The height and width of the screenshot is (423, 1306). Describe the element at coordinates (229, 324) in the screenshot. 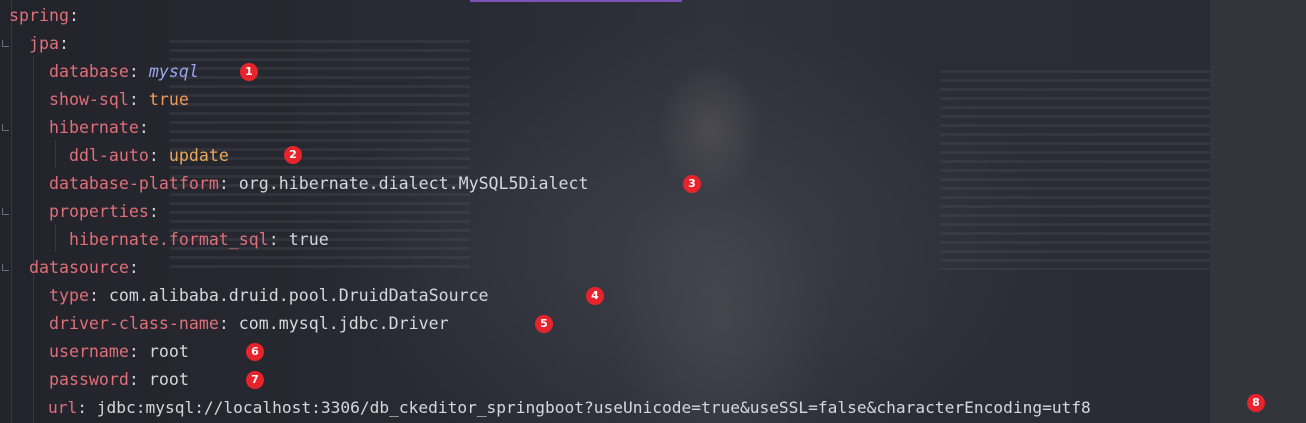

I see `code-line: driver-class-name: com.mysql.jdbc.Driver` at that location.